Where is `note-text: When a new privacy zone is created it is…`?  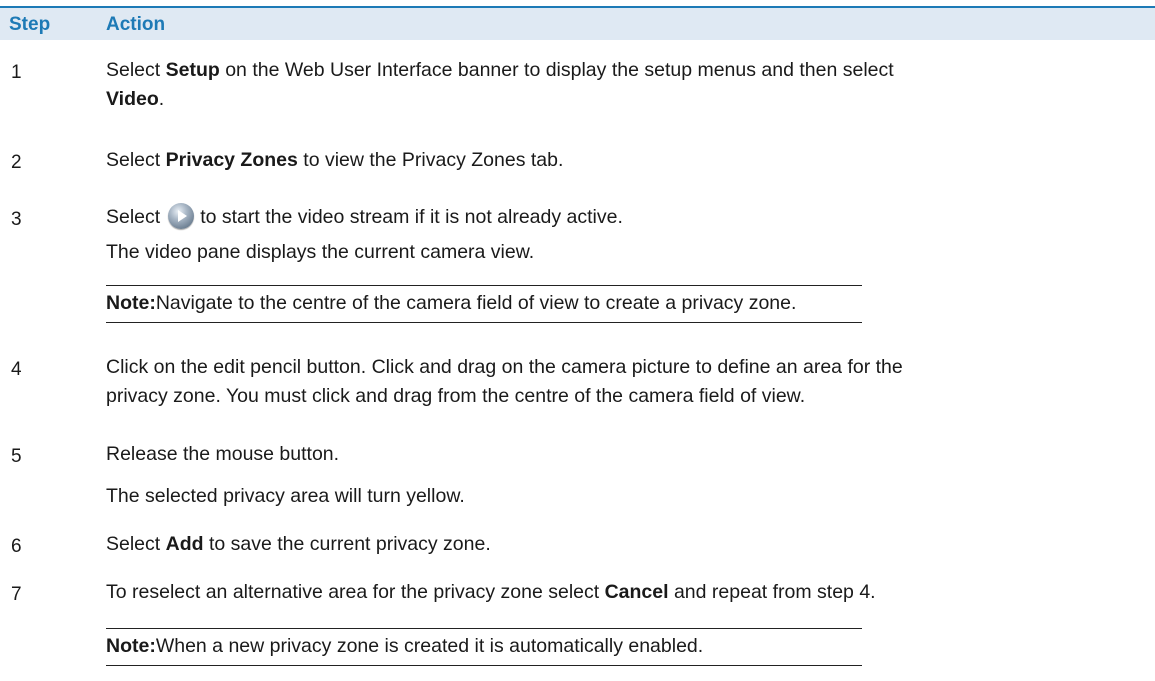 note-text: When a new privacy zone is created it is… is located at coordinates (429, 646).